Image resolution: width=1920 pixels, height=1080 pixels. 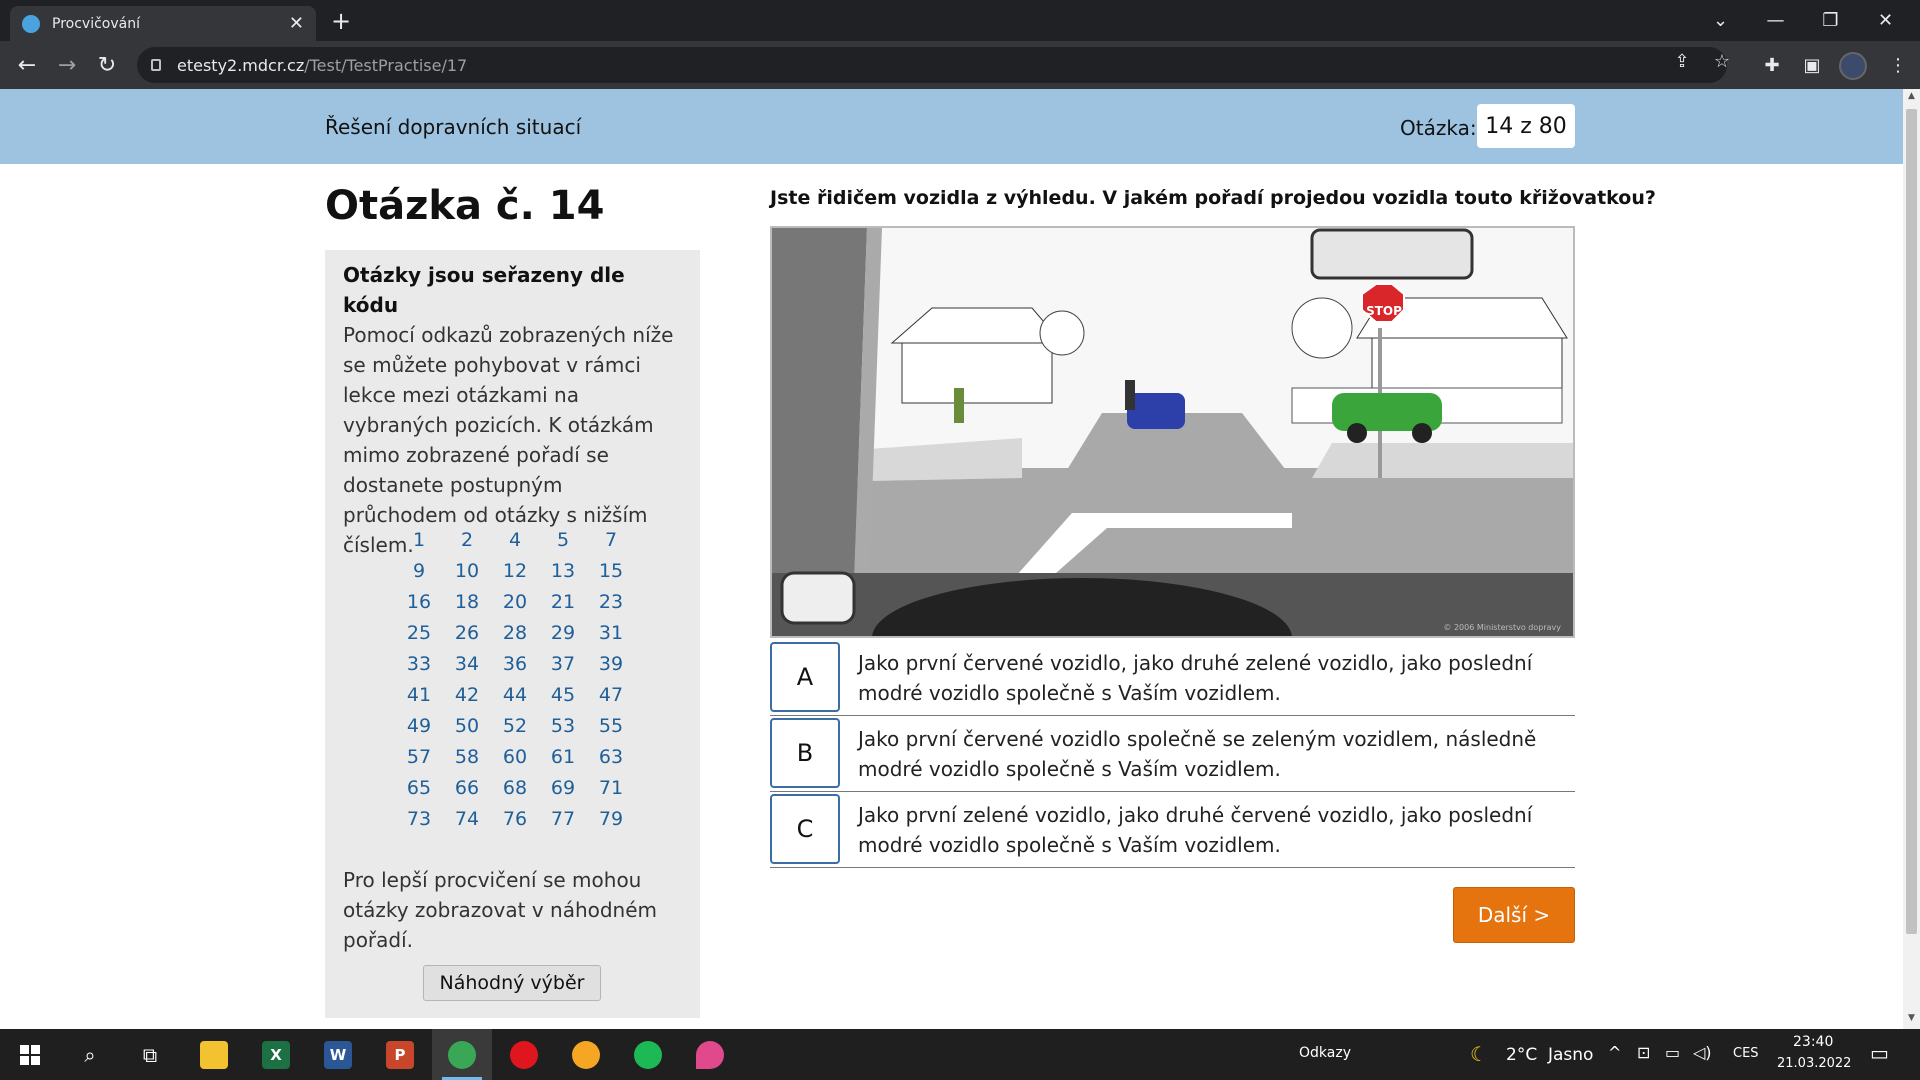 I want to click on question-link: 74, so click(x=467, y=819).